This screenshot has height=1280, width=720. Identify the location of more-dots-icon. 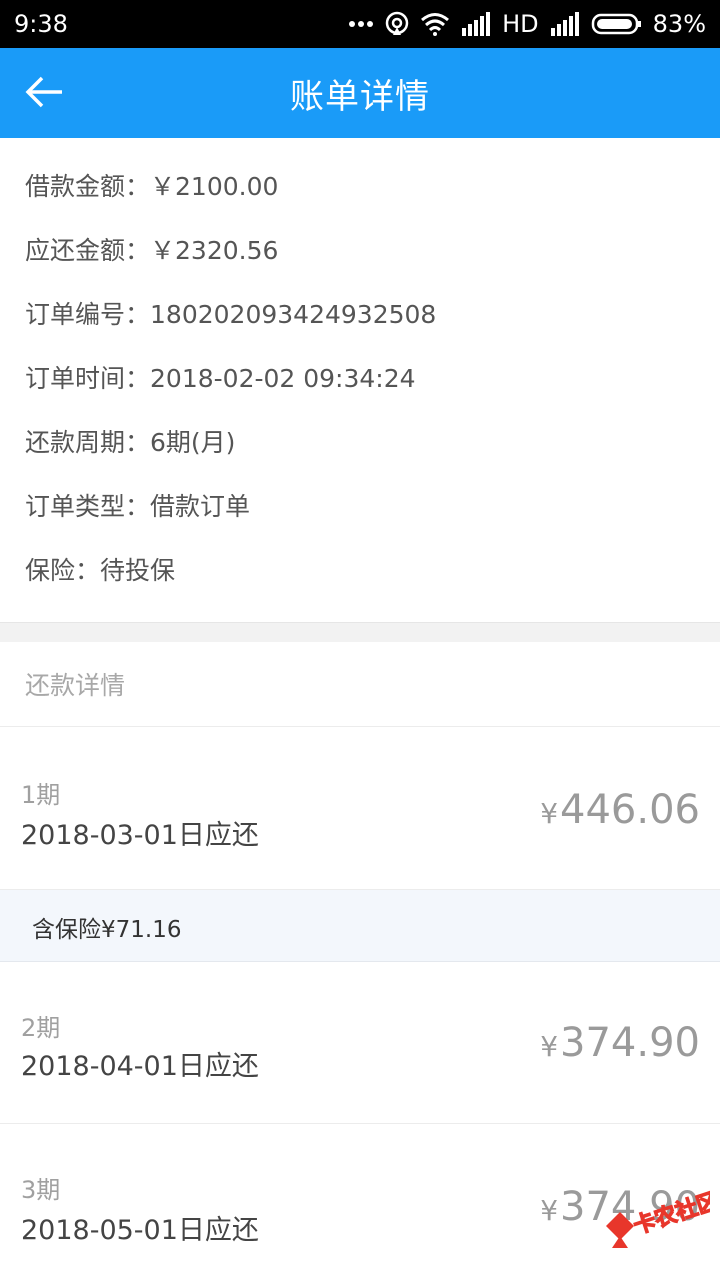
(361, 24).